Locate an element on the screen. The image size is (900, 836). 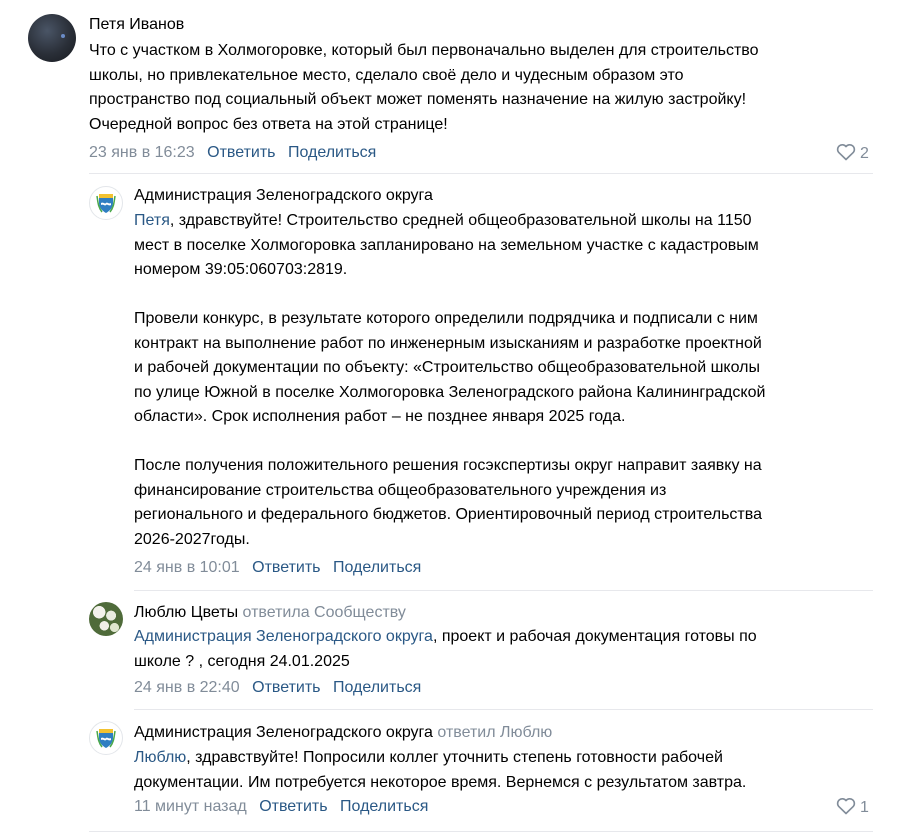
author-name: Люблю Цветы is located at coordinates (186, 612).